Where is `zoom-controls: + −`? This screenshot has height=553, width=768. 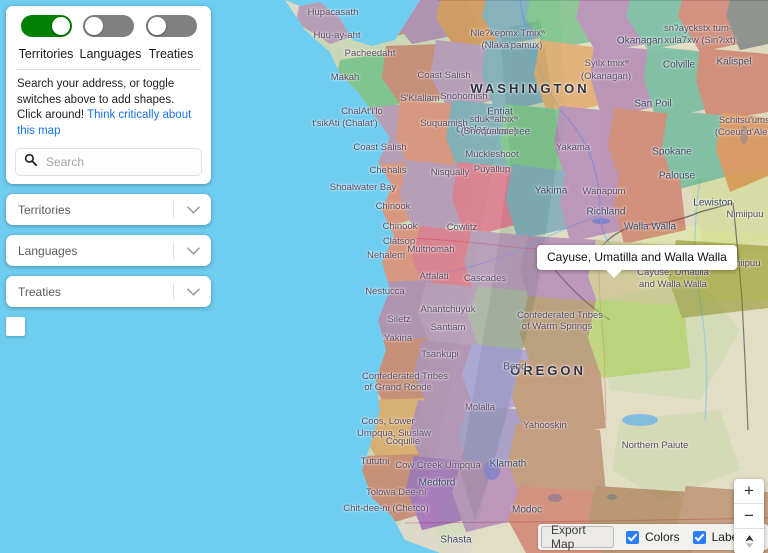
zoom-controls: + − is located at coordinates (749, 516).